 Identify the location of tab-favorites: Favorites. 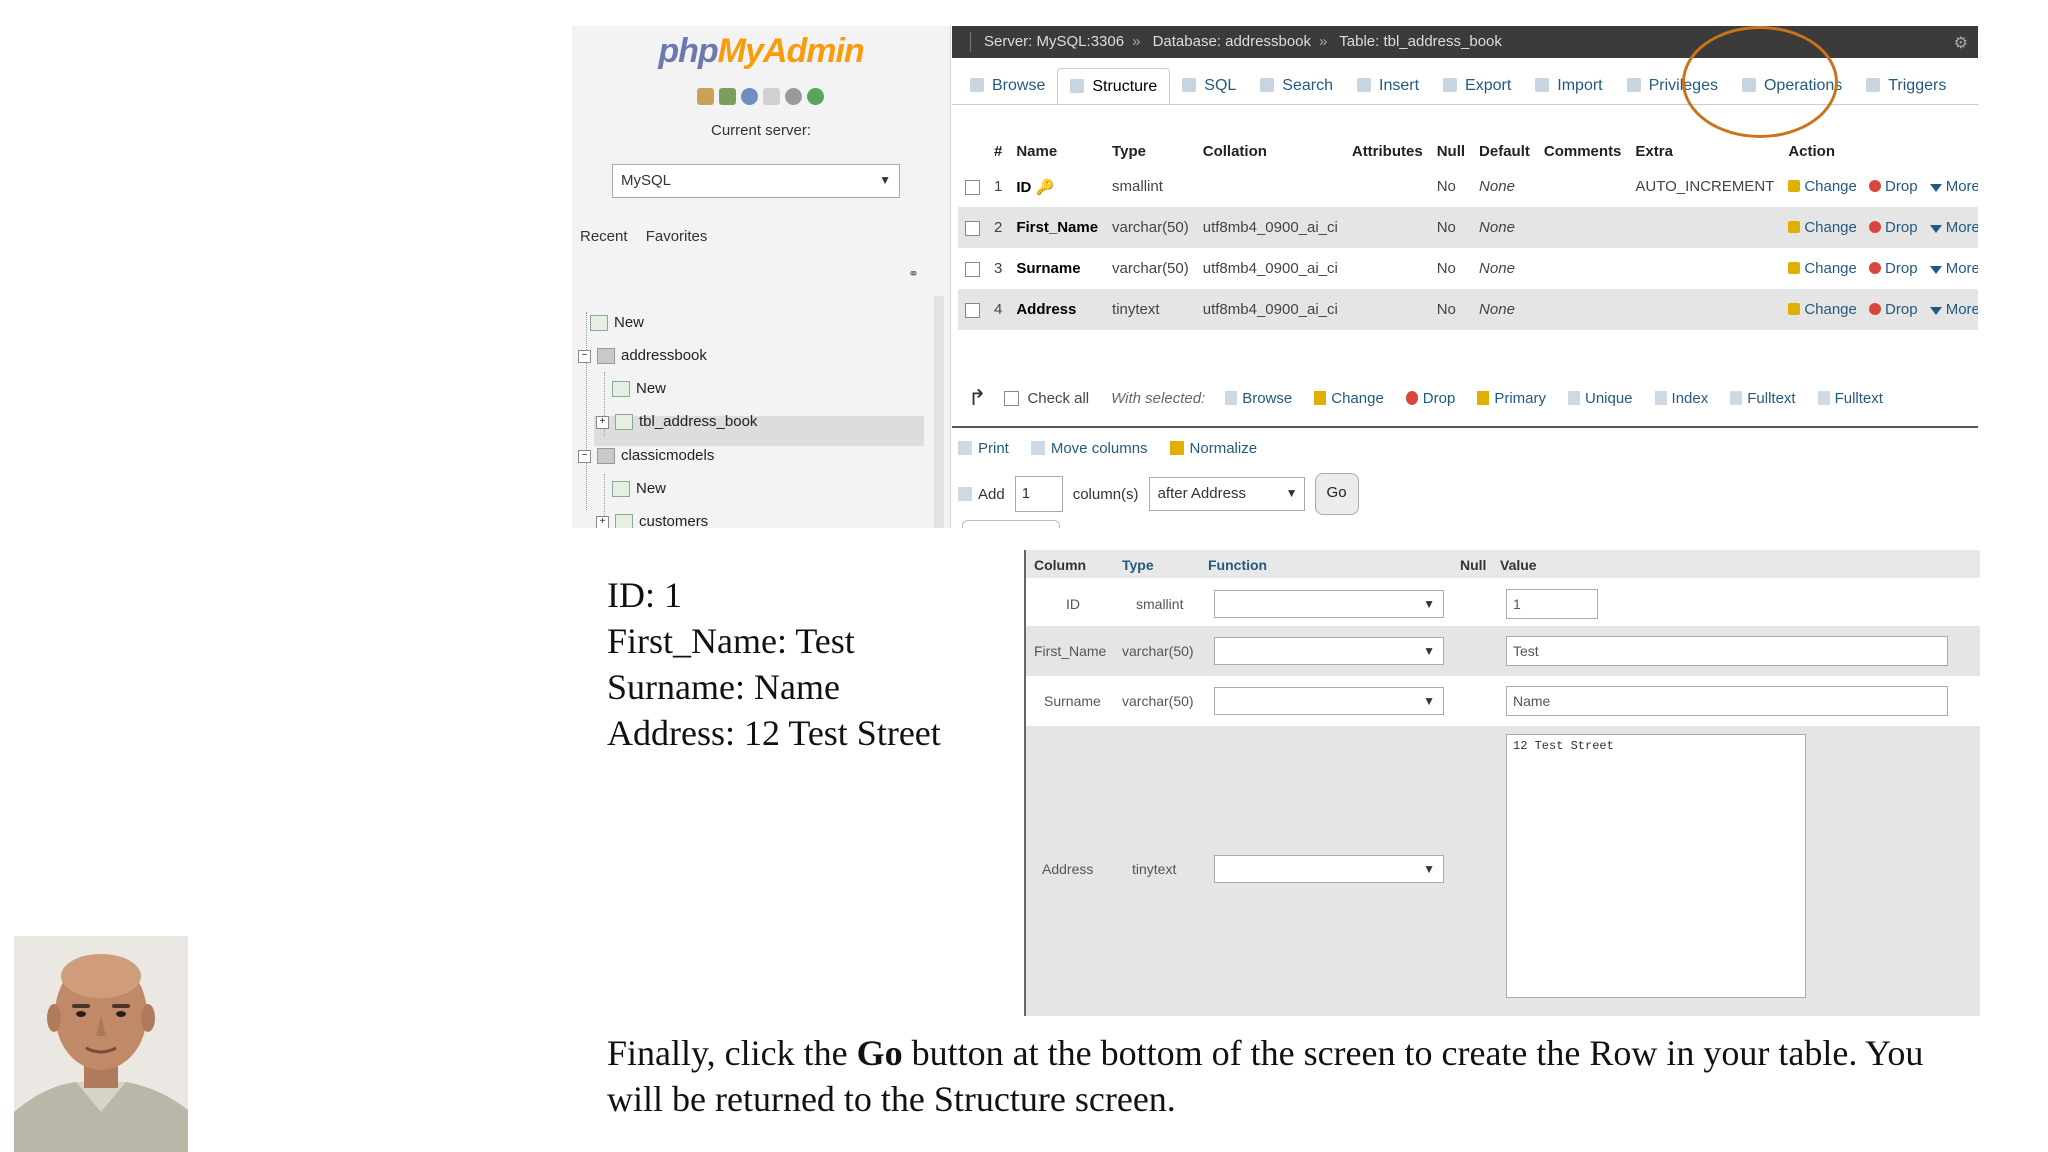
(677, 236).